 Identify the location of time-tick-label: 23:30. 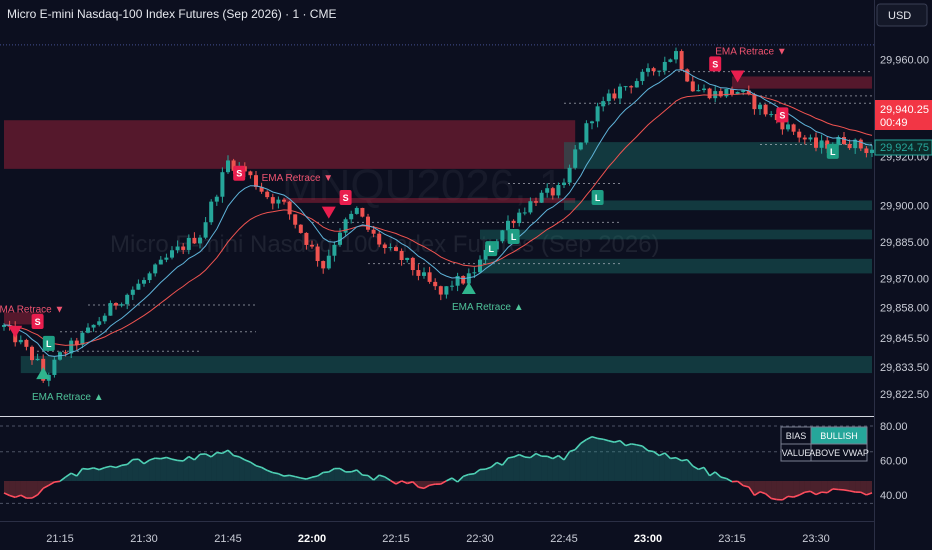
(816, 539).